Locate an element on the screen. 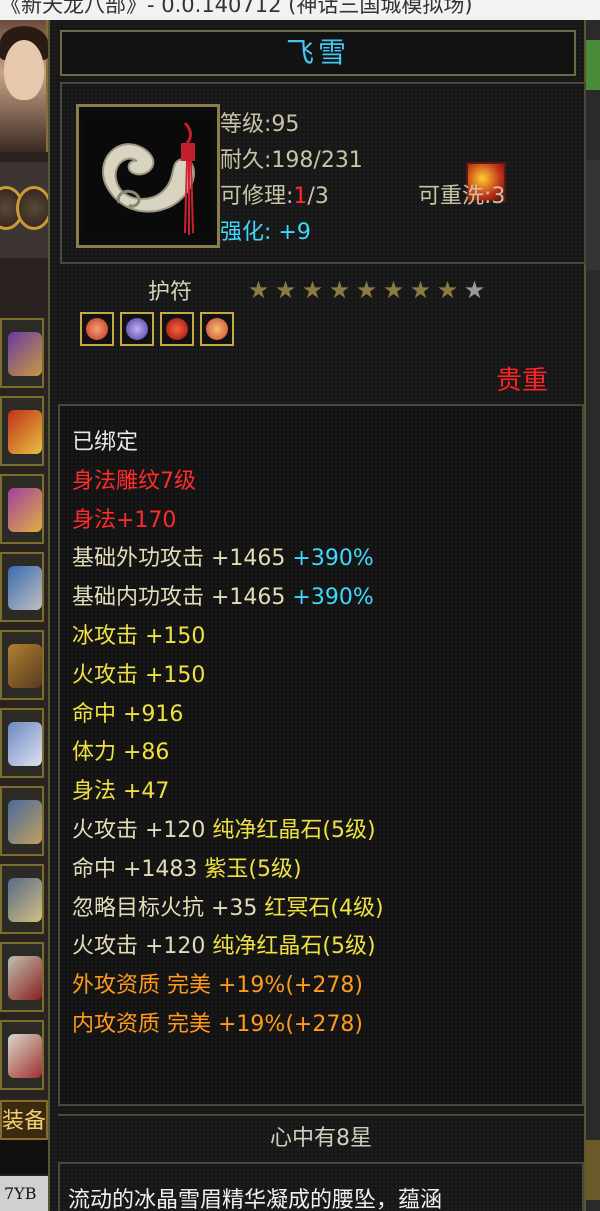  item-description: 流动的冰晶雪眉精华凝成的腰坠，蕴涵 is located at coordinates (255, 1199).